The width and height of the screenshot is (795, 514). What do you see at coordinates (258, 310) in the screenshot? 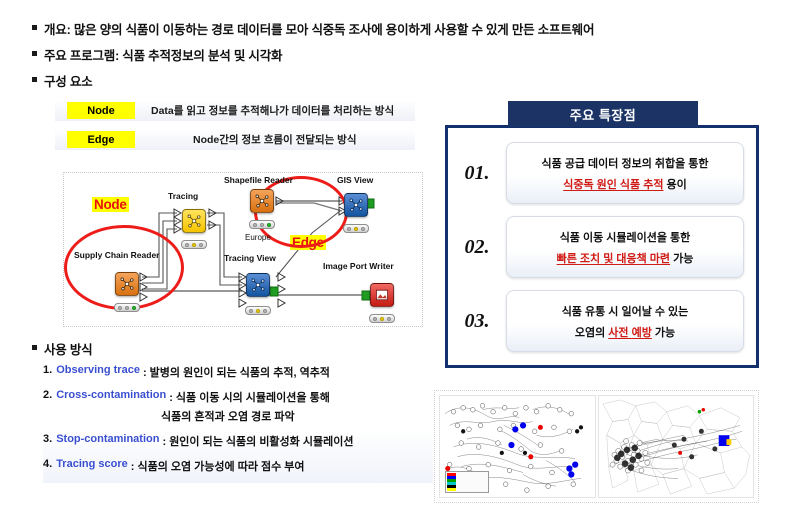
I see `node-status-tracing-view` at bounding box center [258, 310].